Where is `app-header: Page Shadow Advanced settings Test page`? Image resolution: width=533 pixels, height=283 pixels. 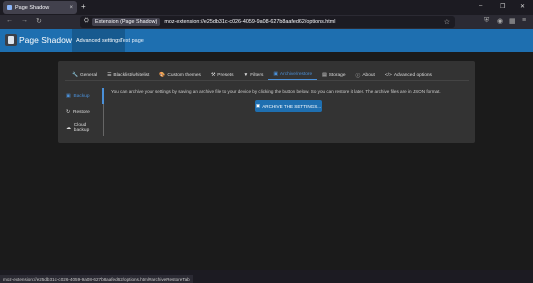 app-header: Page Shadow Advanced settings Test page is located at coordinates (266, 40).